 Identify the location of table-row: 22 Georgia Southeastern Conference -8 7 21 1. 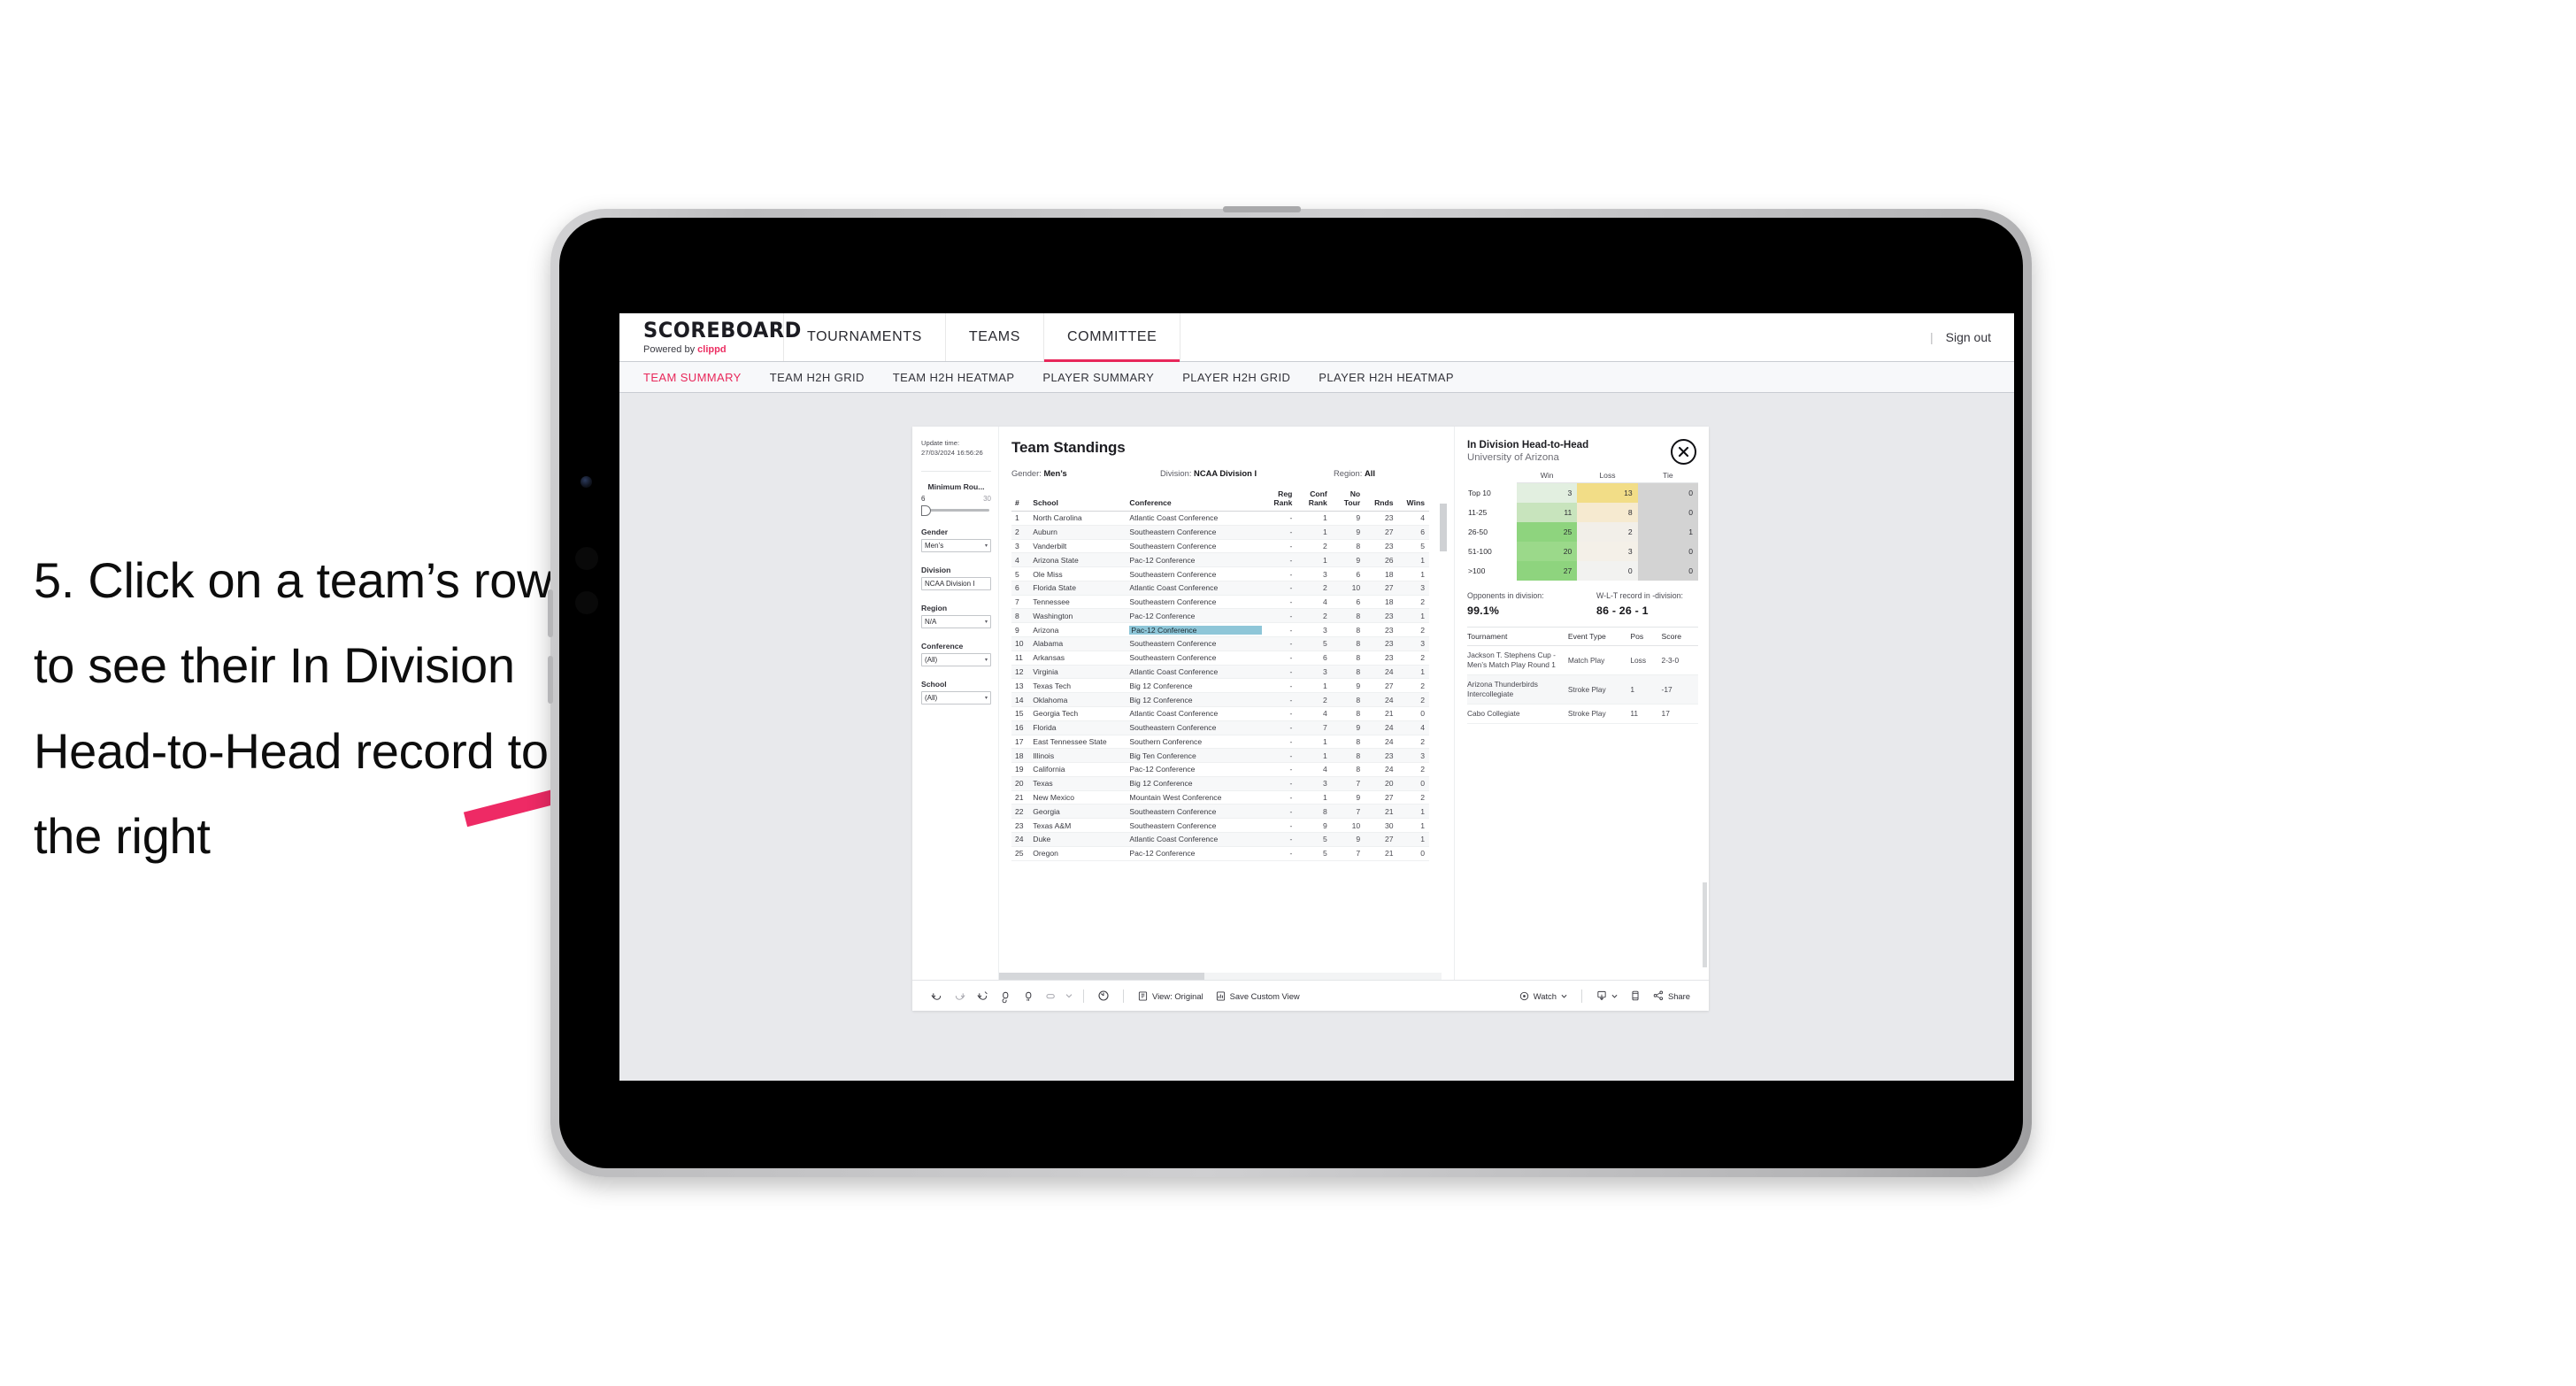
(1220, 812).